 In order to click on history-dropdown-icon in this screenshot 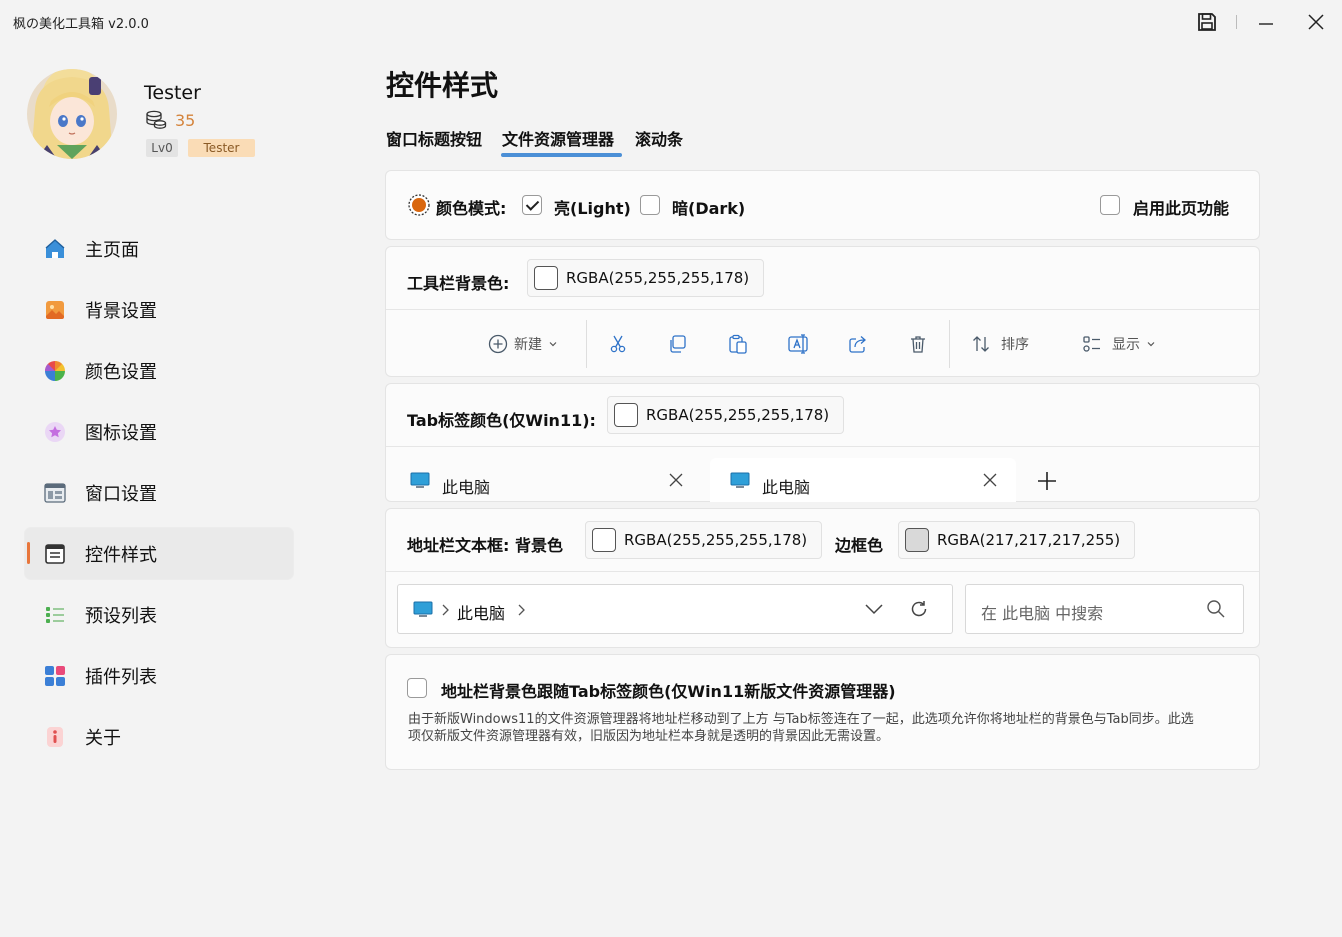, I will do `click(874, 609)`.